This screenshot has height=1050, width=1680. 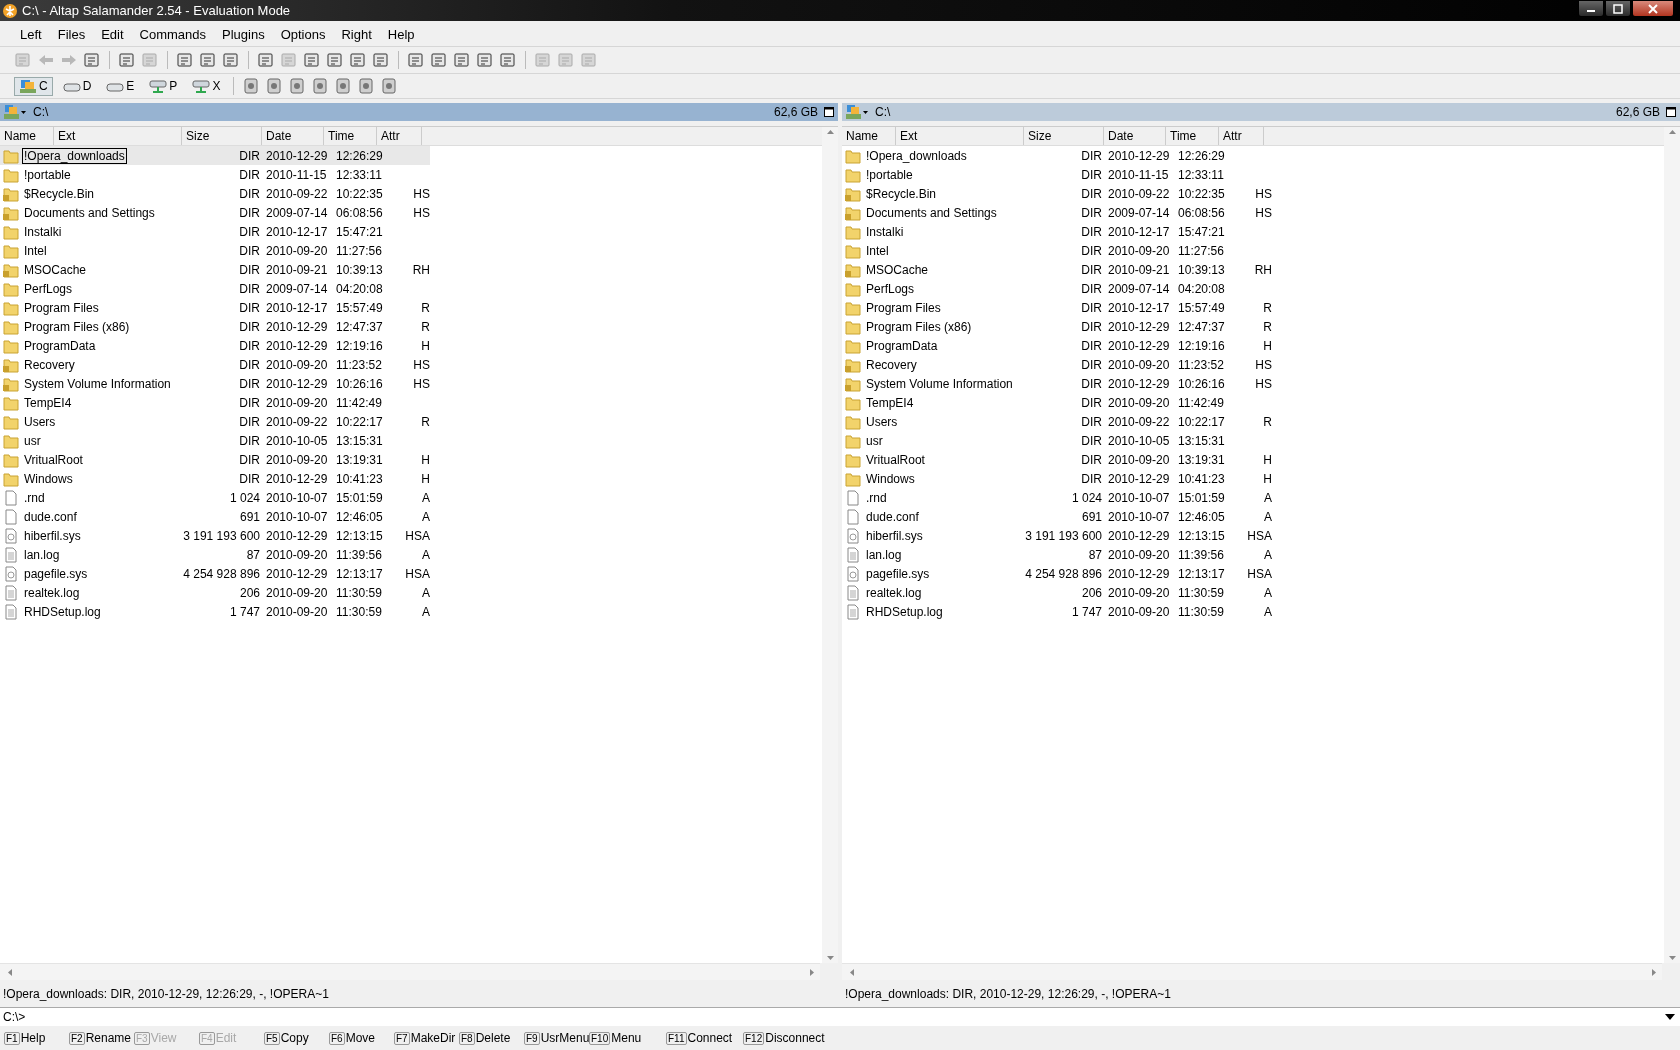 I want to click on function-button: MakeDir, so click(x=433, y=1038).